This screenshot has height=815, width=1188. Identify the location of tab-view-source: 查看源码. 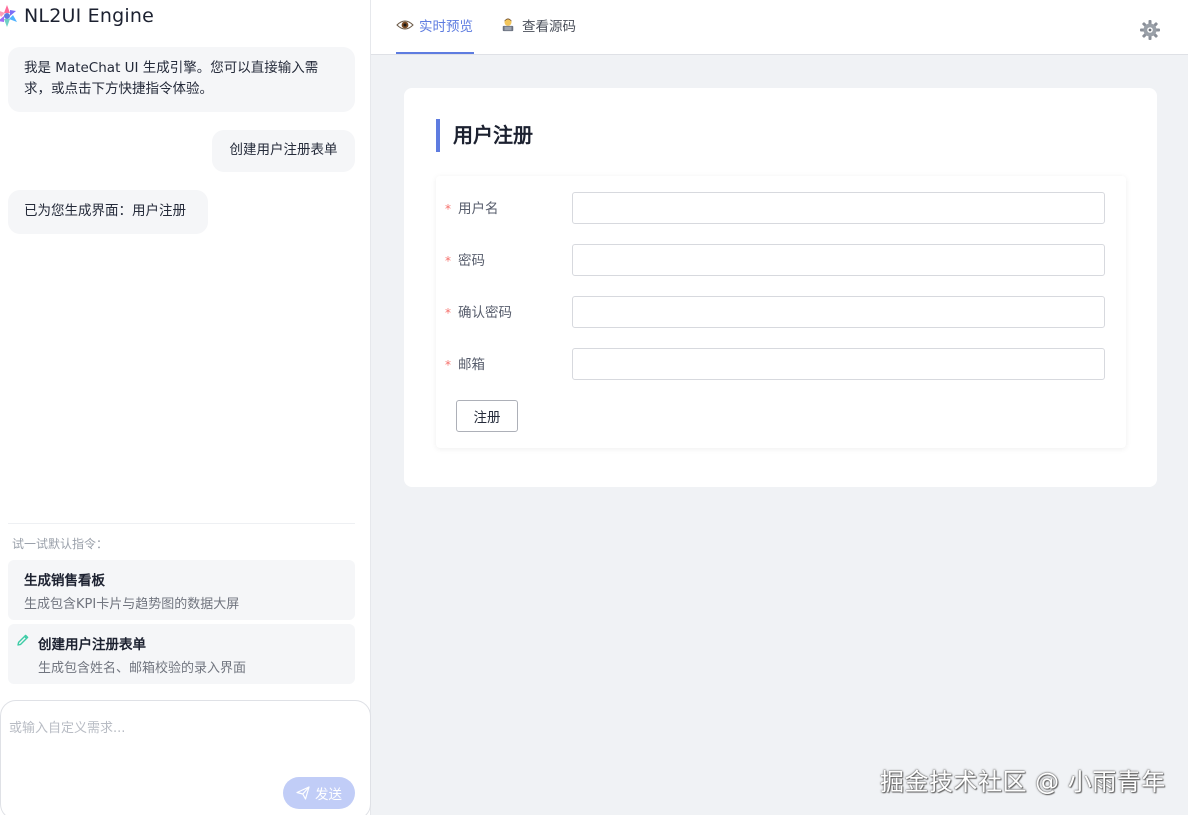
(537, 25).